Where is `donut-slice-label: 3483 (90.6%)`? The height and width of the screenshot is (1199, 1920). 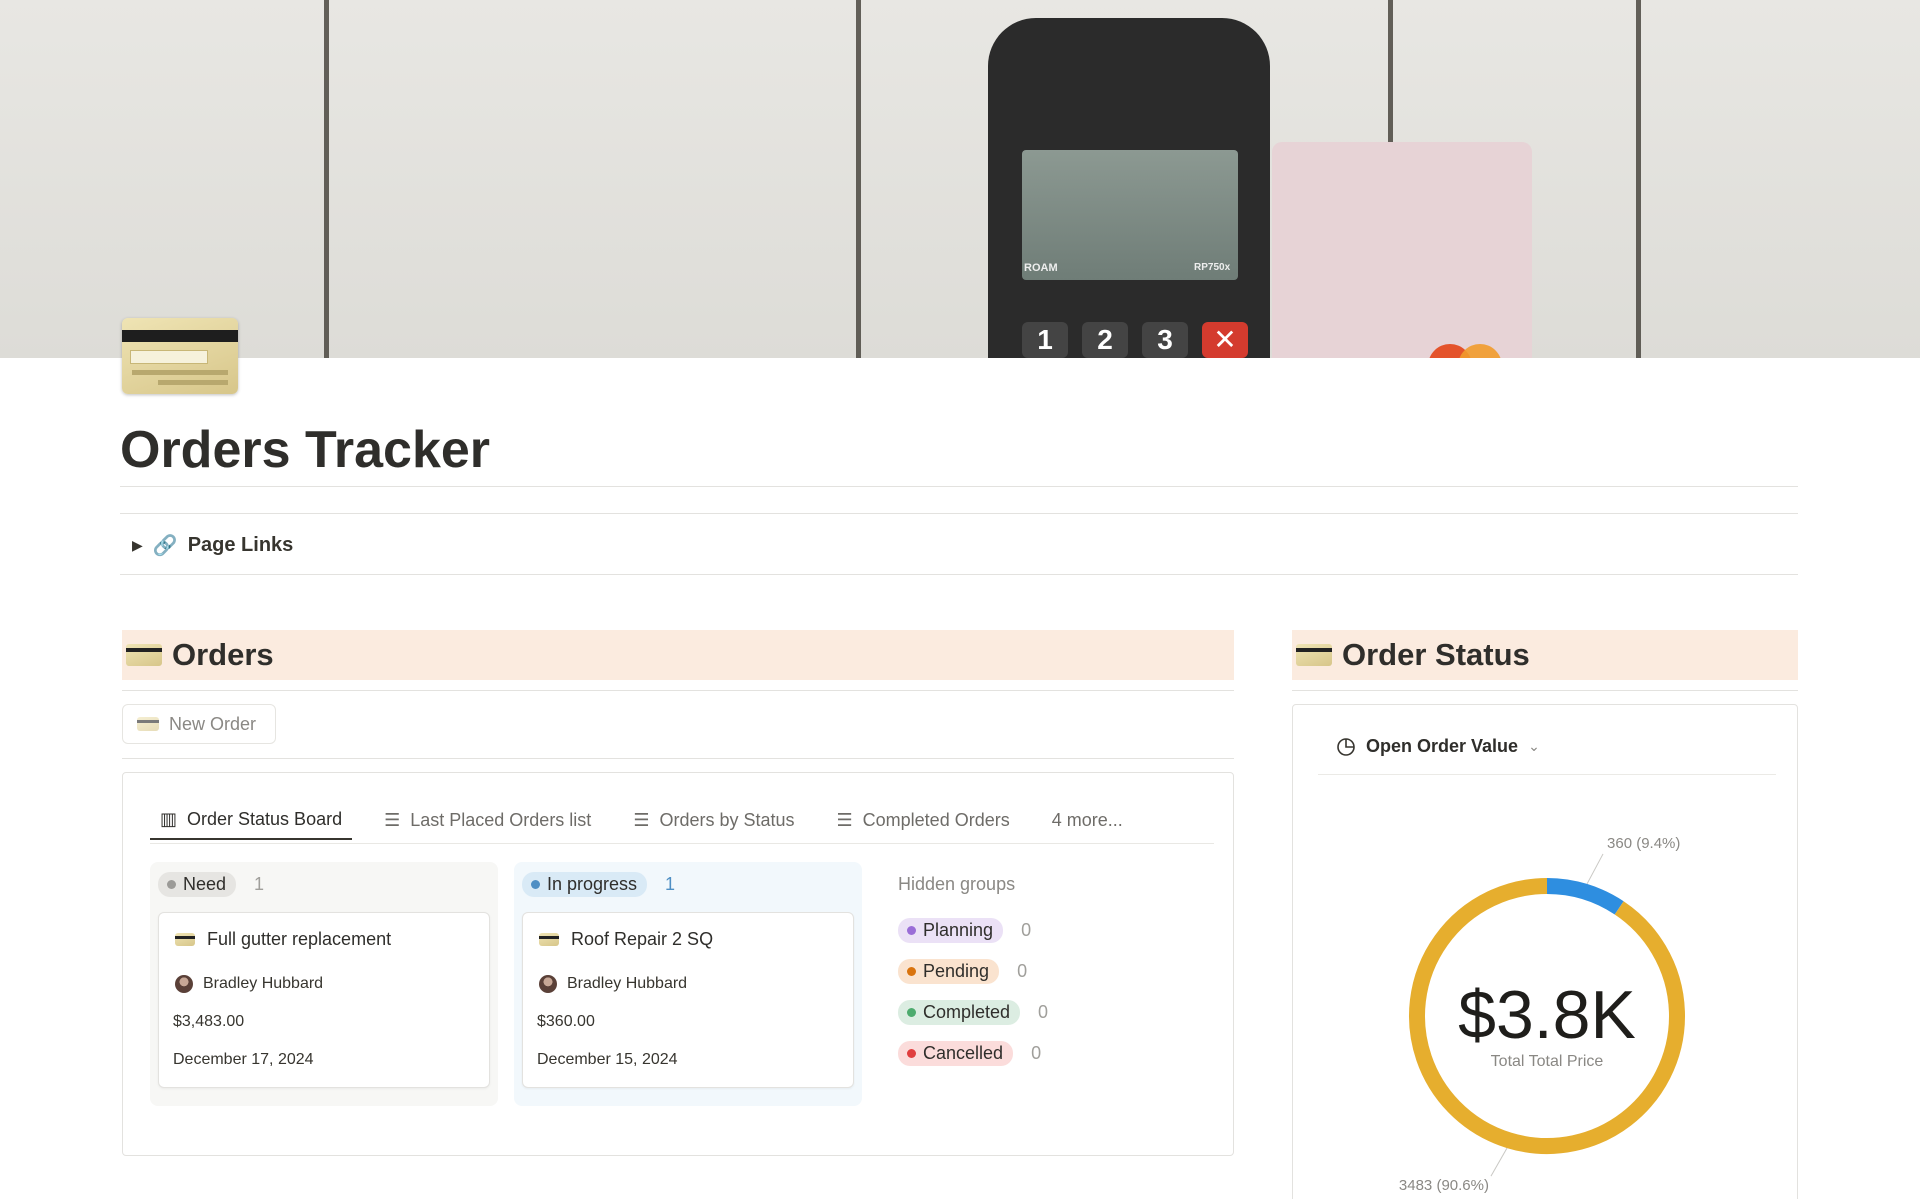 donut-slice-label: 3483 (90.6%) is located at coordinates (1444, 1185).